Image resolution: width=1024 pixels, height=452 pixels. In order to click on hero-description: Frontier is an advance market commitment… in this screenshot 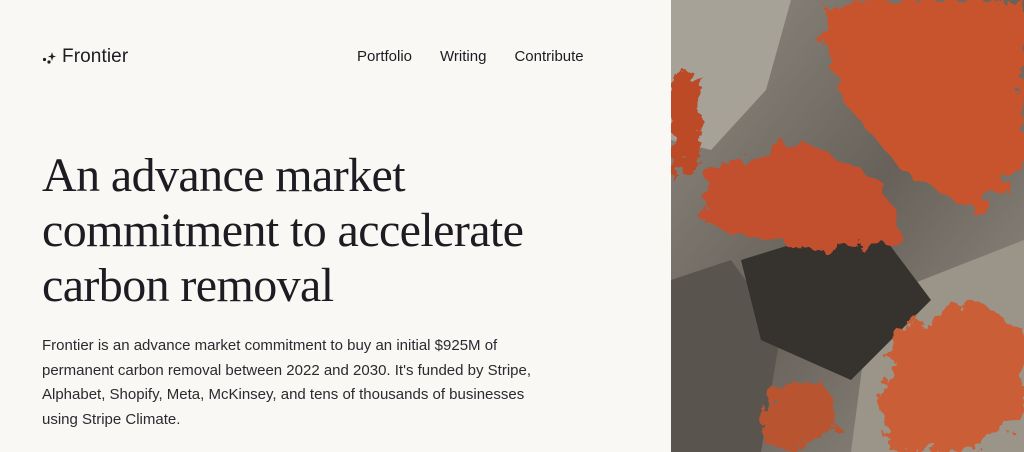, I will do `click(287, 382)`.